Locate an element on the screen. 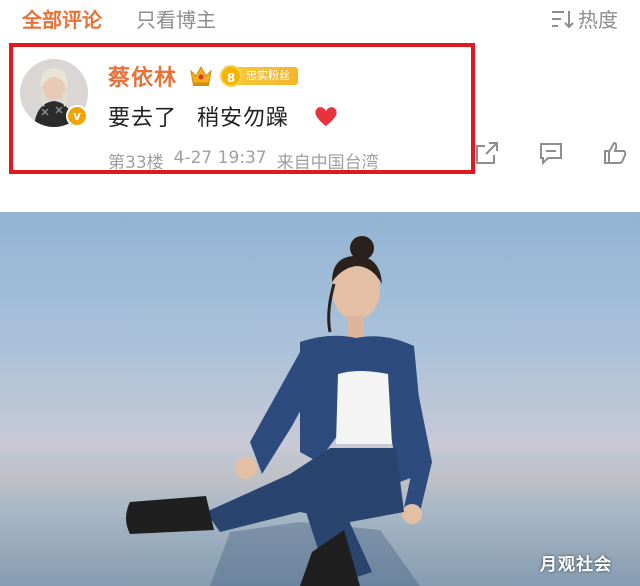  comment-location: 来自中国台湾 is located at coordinates (327, 163).